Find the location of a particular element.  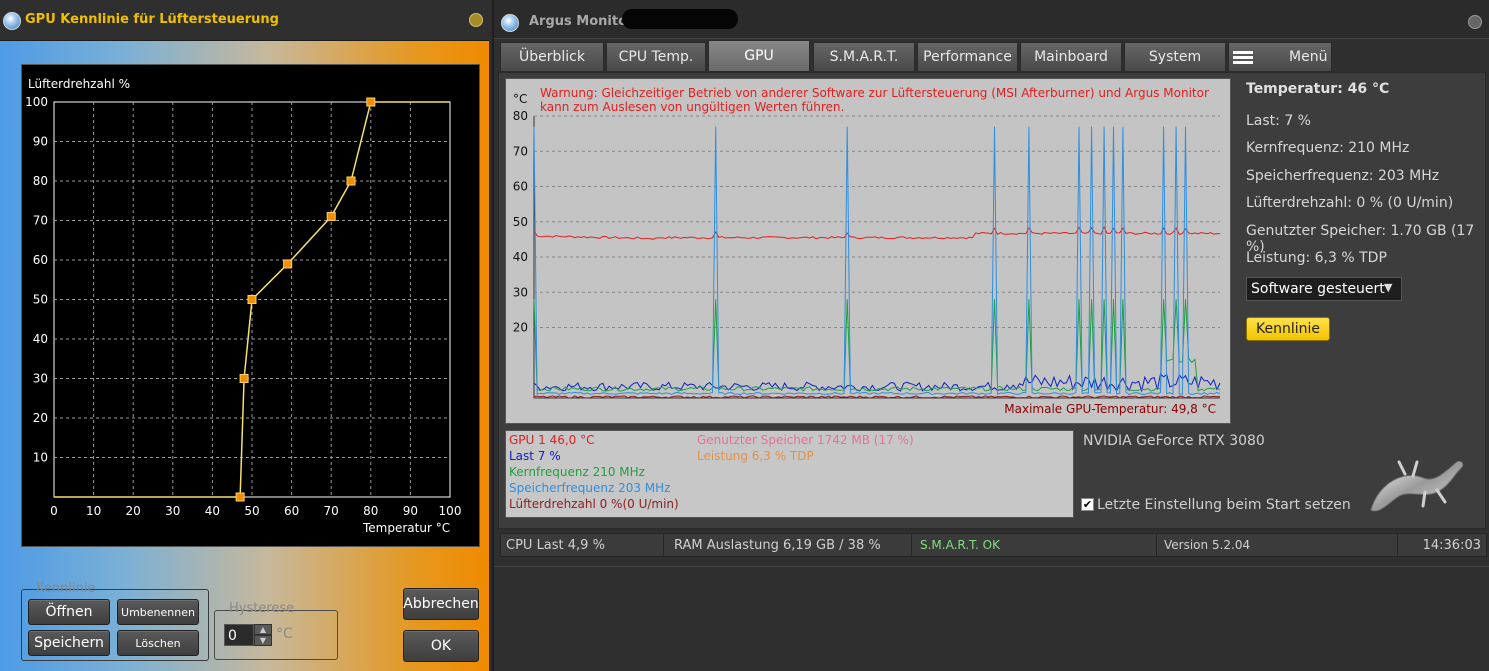

info-temperatur: Temperatur: 46 °C is located at coordinates (1318, 89).